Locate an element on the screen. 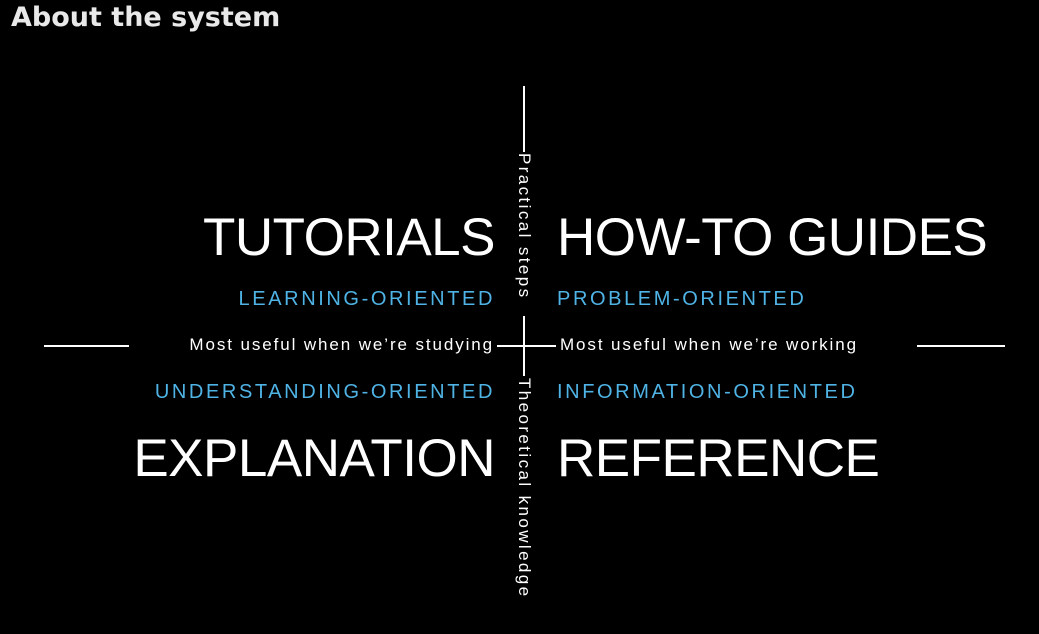  quadrant-orientation-information: INFORMATION-ORIENTED is located at coordinates (707, 392).